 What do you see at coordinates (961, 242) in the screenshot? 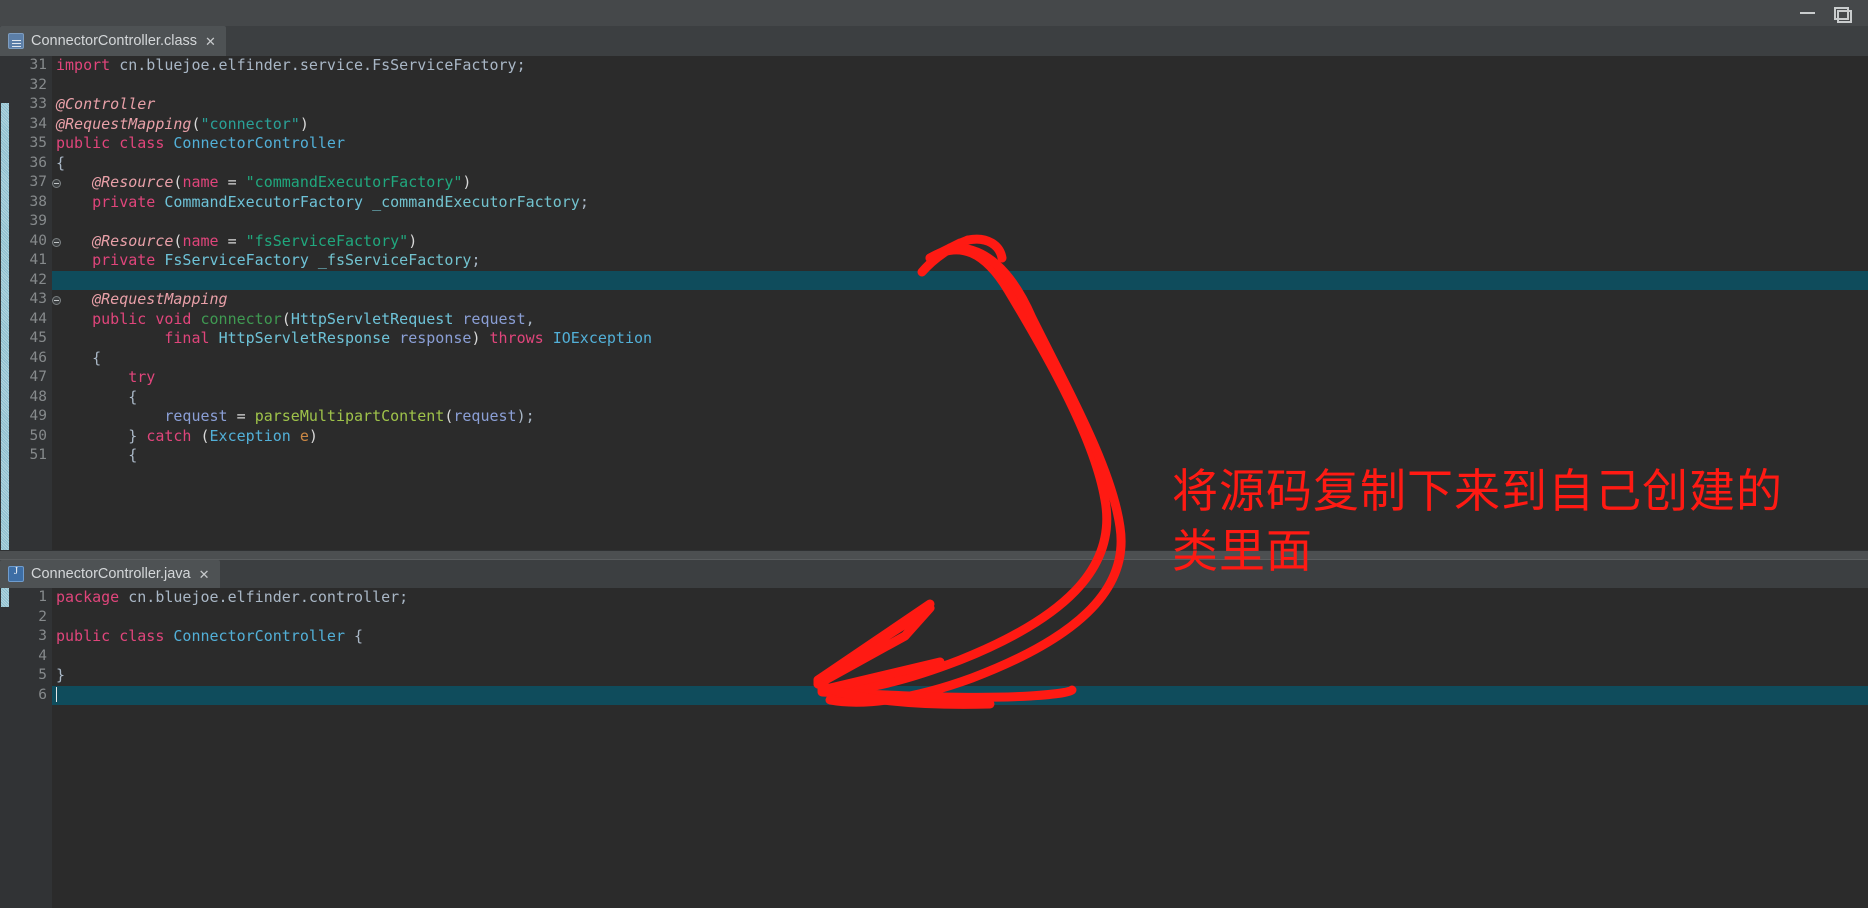
I see `code-line: @Resource(name = "fsServiceFactory")` at bounding box center [961, 242].